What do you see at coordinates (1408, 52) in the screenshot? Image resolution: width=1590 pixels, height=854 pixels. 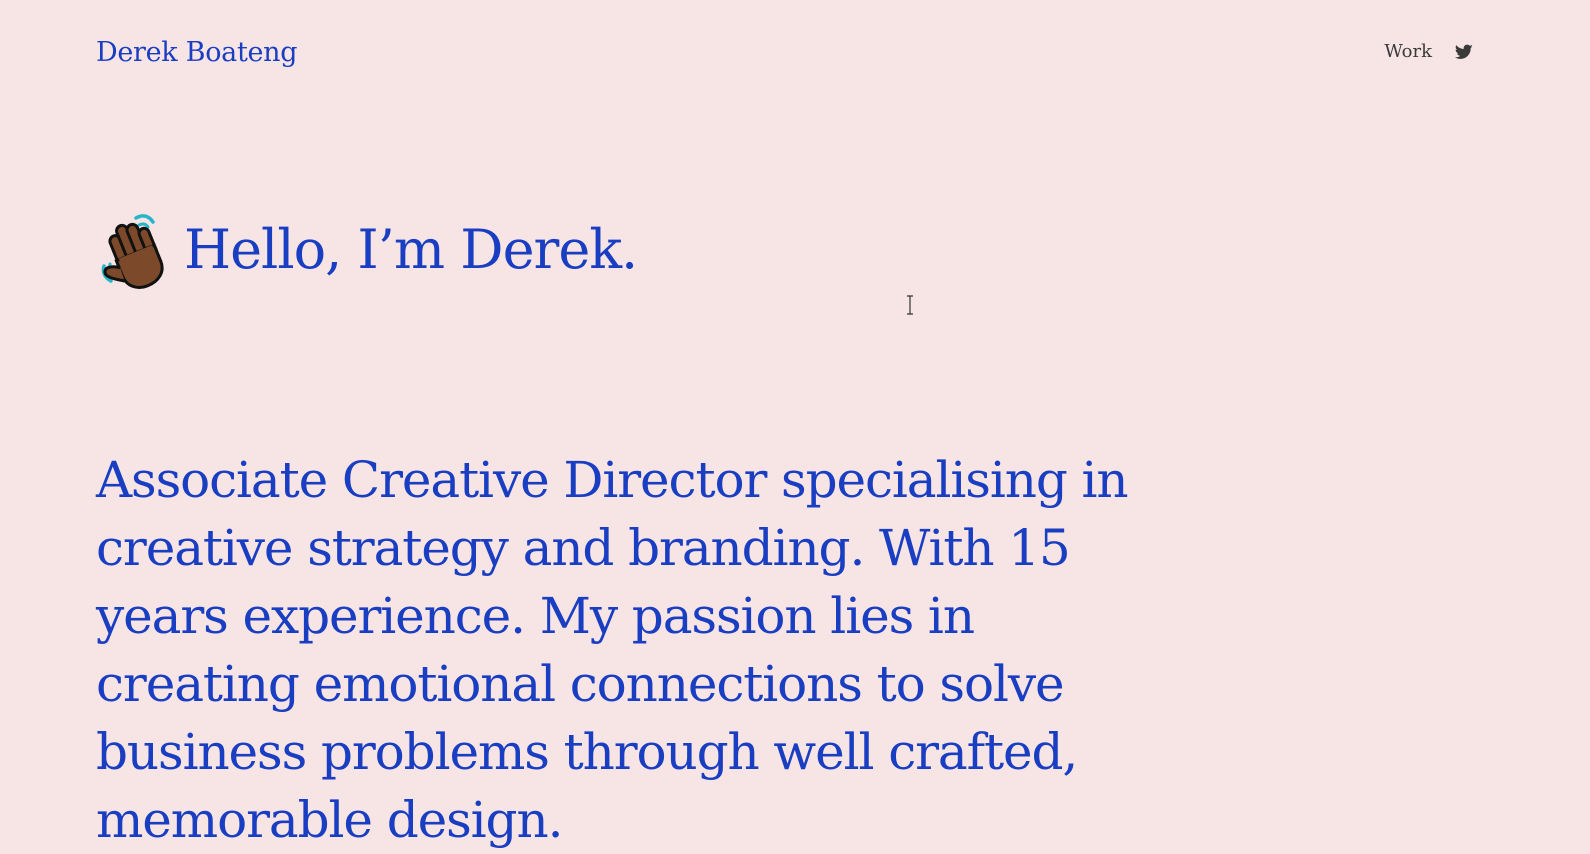 I see `nav-work-link: Work` at bounding box center [1408, 52].